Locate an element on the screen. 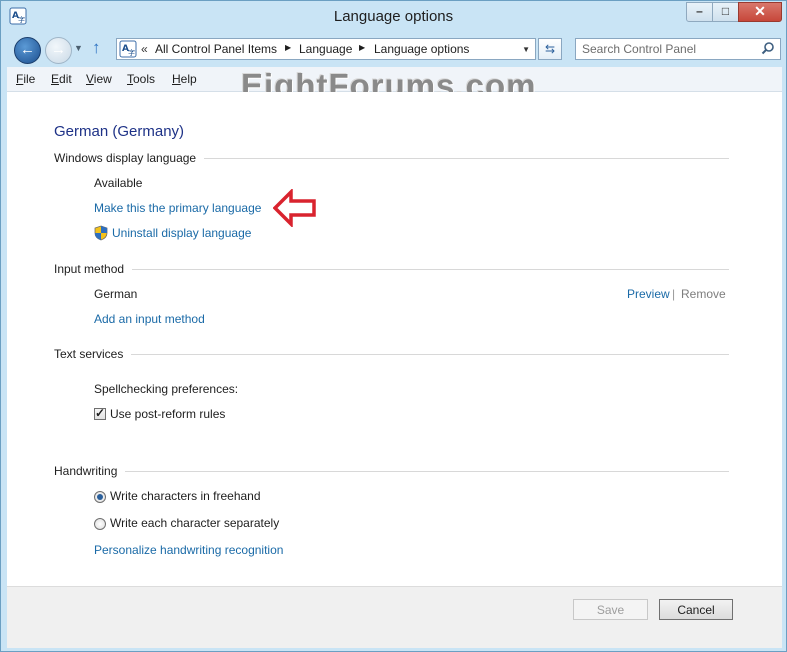 This screenshot has width=787, height=652. text-services-heading: Text services is located at coordinates (93, 354).